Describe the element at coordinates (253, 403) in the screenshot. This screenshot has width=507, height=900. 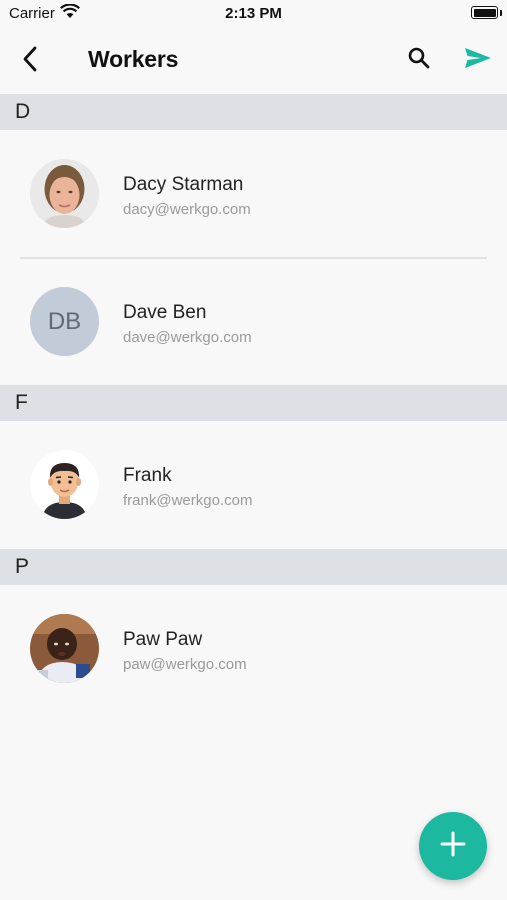
I see `section-header-f: F` at that location.